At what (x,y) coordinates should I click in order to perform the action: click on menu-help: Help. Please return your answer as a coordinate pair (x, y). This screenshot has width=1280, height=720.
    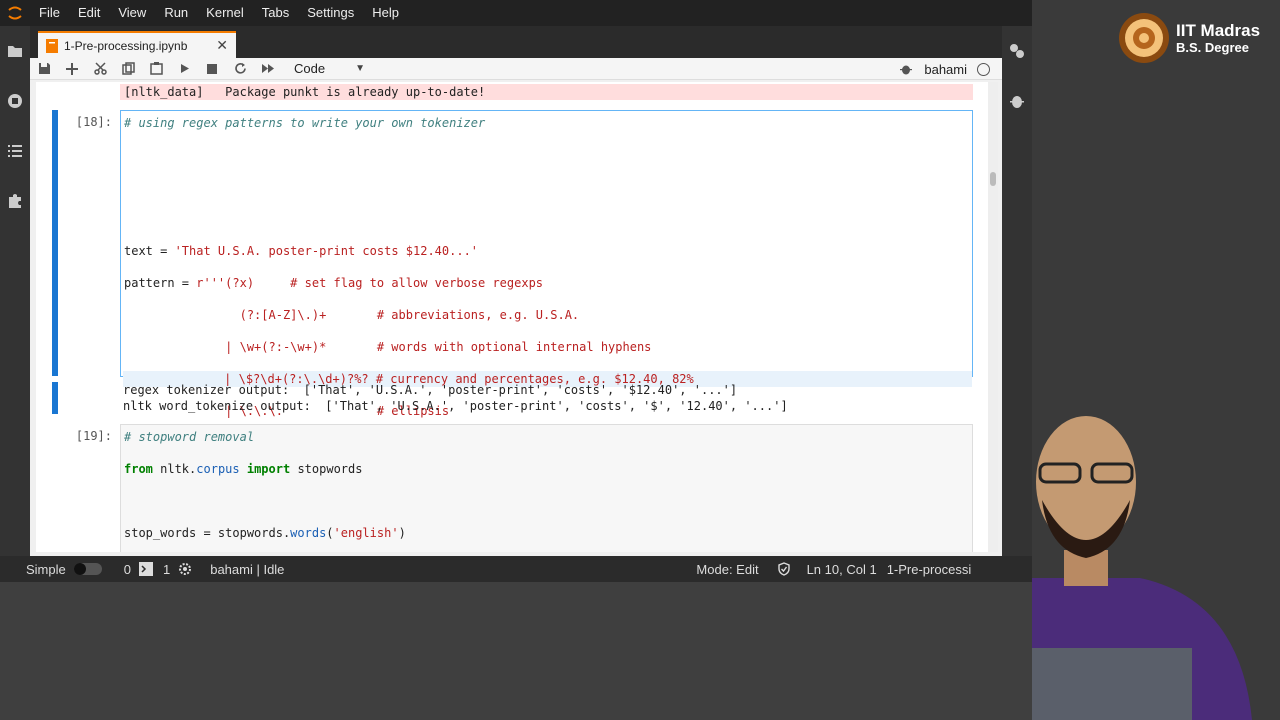
    Looking at the image, I should click on (385, 13).